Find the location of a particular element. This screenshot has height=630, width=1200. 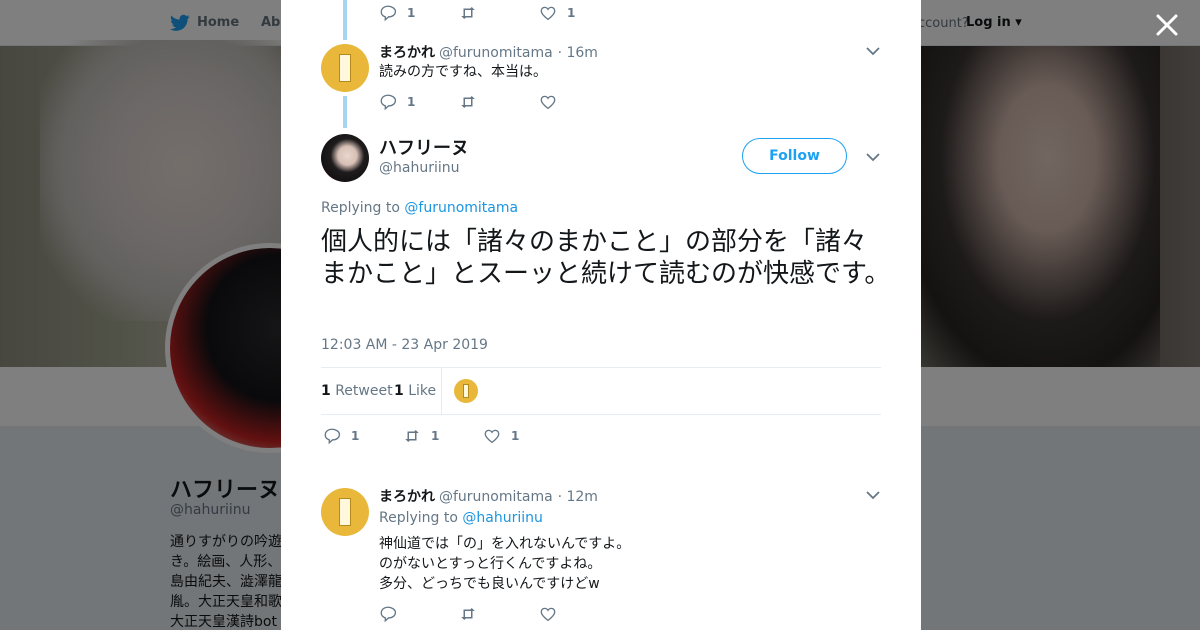

tweet-actions: 1 1 1 is located at coordinates (523, 436).